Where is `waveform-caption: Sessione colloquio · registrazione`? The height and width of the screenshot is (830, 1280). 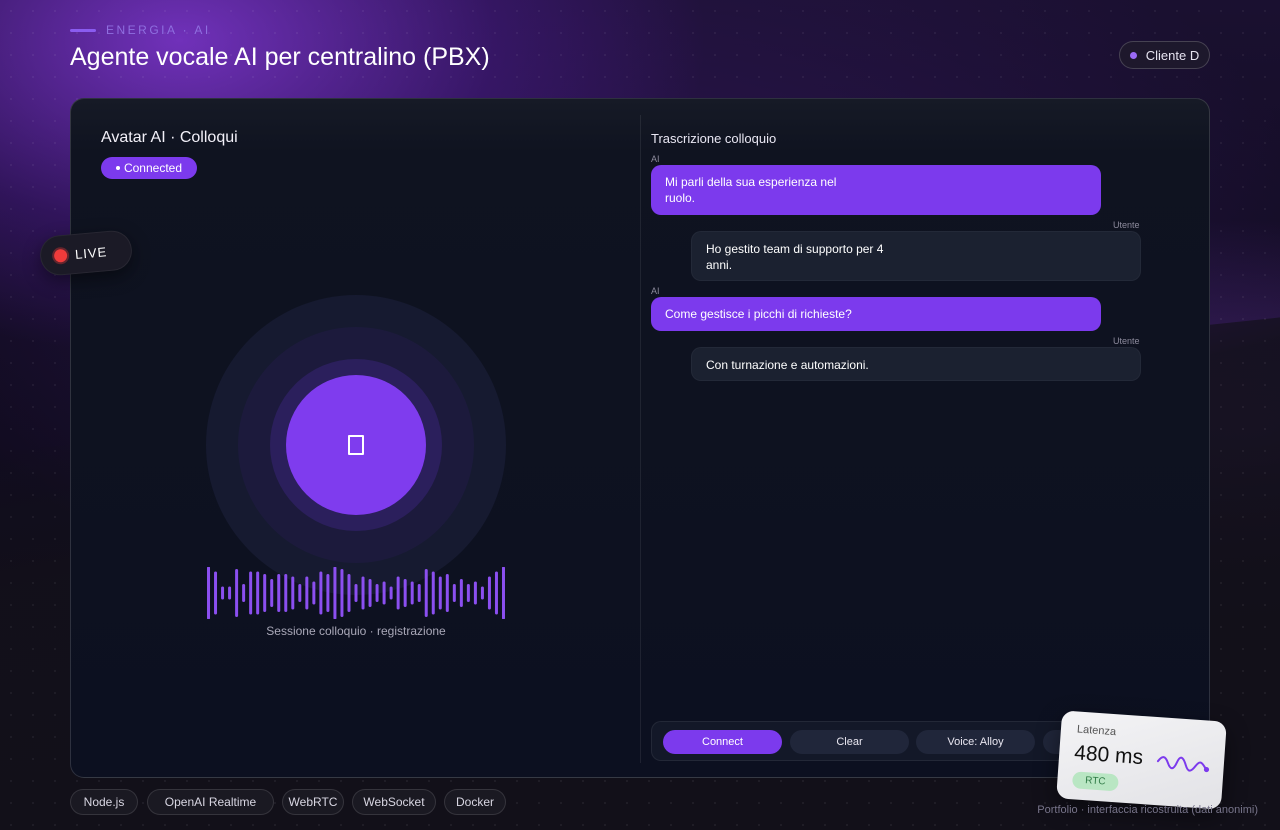 waveform-caption: Sessione colloquio · registrazione is located at coordinates (356, 631).